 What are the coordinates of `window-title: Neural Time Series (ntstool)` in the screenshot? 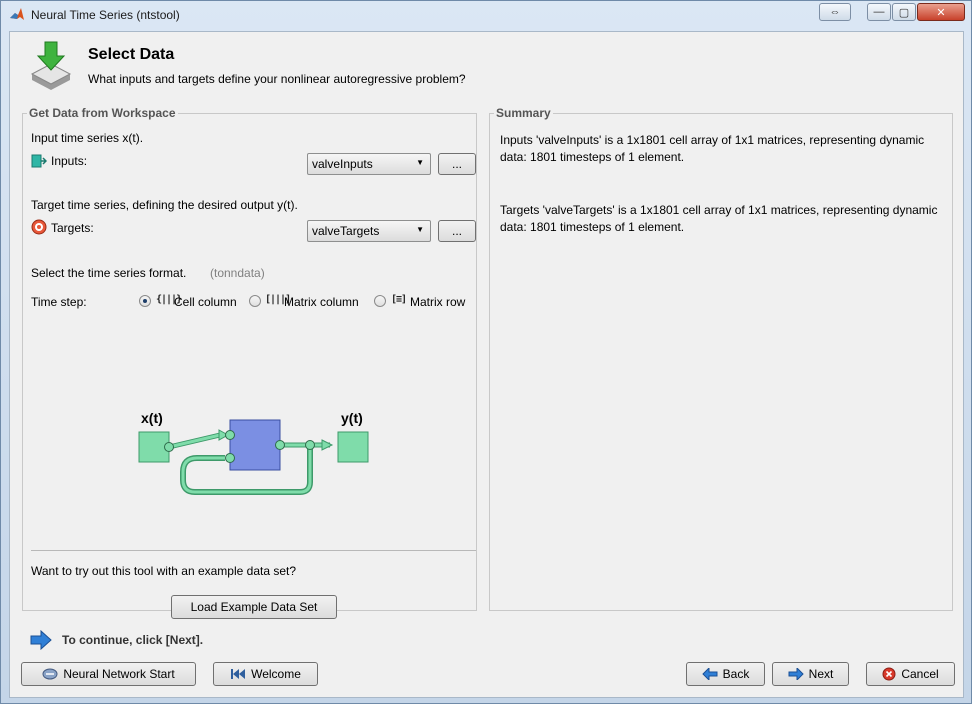 It's located at (105, 15).